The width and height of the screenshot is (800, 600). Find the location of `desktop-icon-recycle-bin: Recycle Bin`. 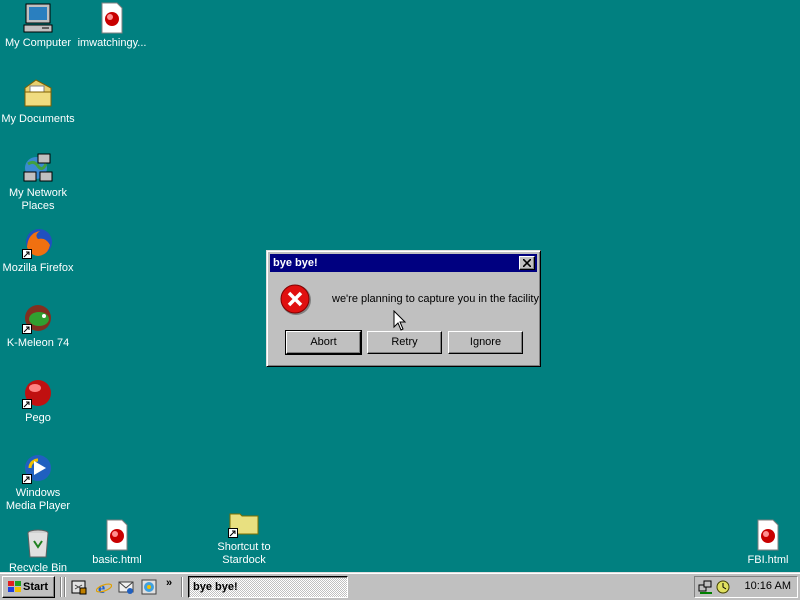

desktop-icon-recycle-bin: Recycle Bin is located at coordinates (38, 551).